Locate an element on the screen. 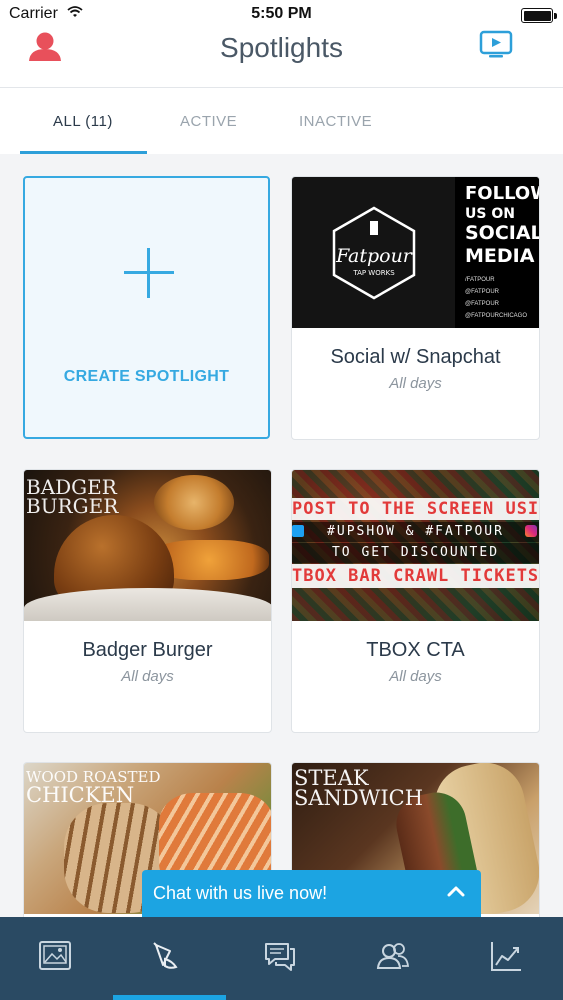 This screenshot has height=1000, width=563. spotlight-name: TBOX CTA is located at coordinates (415, 650).